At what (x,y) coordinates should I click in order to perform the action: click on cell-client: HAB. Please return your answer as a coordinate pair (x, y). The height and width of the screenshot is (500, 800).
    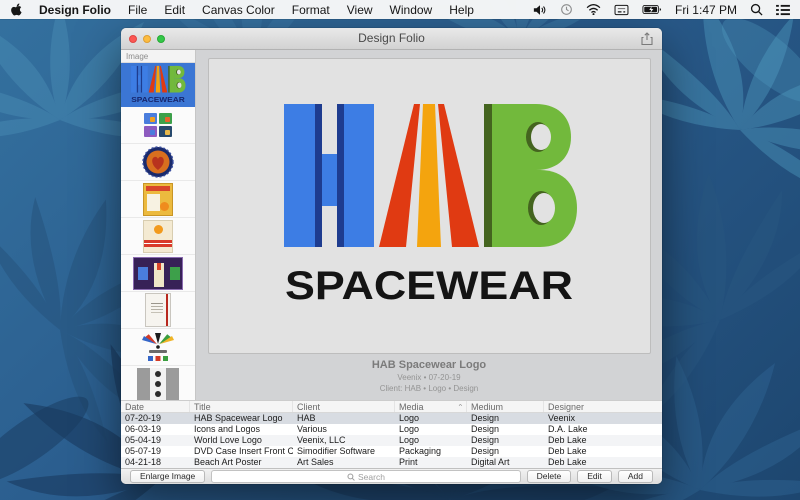
    Looking at the image, I should click on (306, 418).